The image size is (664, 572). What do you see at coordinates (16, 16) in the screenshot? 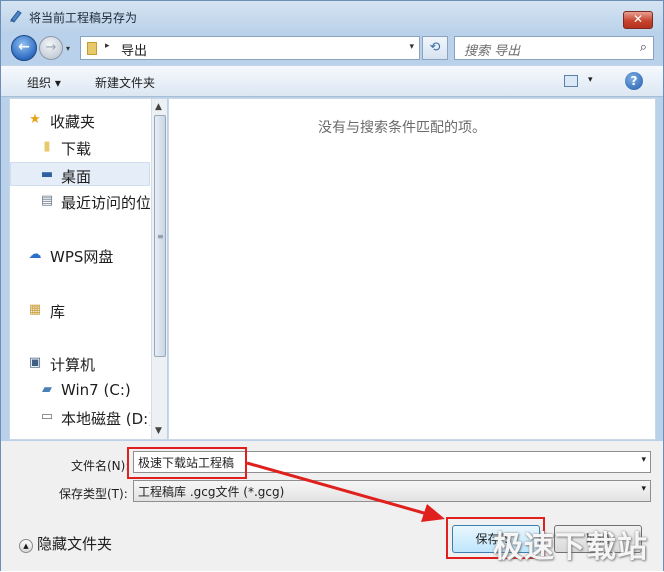
I see `app-icon` at bounding box center [16, 16].